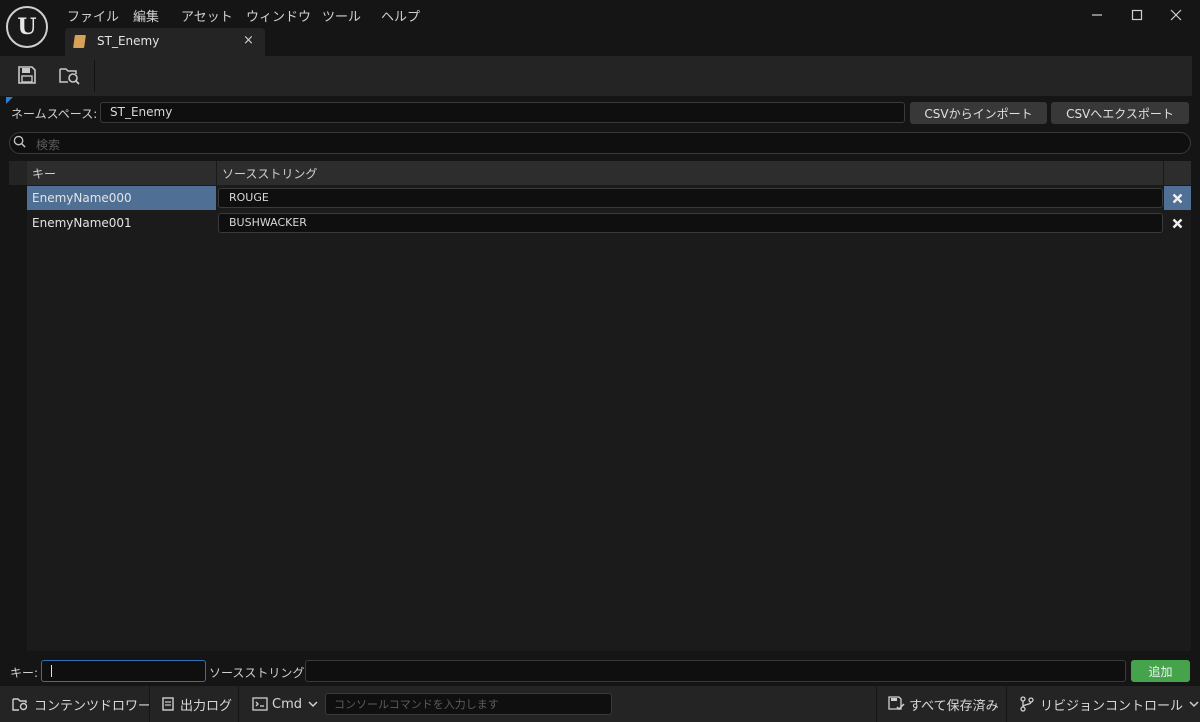 This screenshot has width=1200, height=722. What do you see at coordinates (341, 15) in the screenshot?
I see `menu-tools: ツール` at bounding box center [341, 15].